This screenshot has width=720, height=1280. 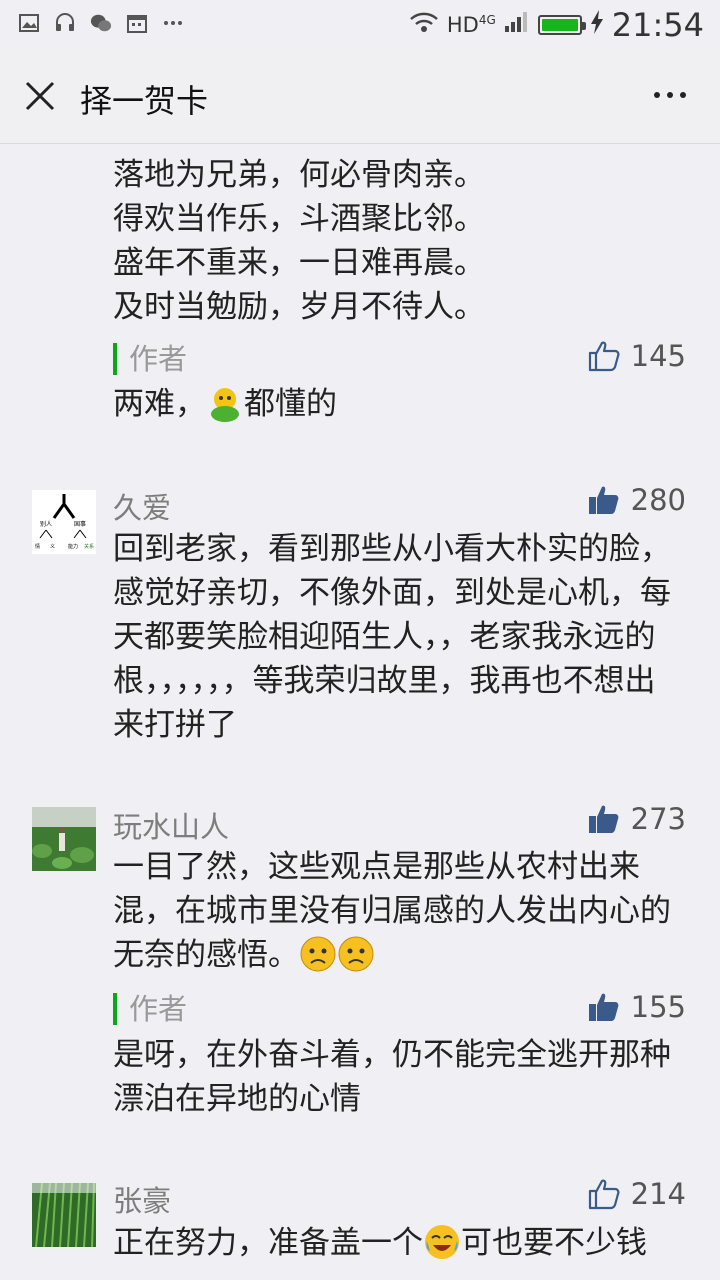 What do you see at coordinates (299, 263) in the screenshot?
I see `poem-line: 盛年不重来，一日难再晨。` at bounding box center [299, 263].